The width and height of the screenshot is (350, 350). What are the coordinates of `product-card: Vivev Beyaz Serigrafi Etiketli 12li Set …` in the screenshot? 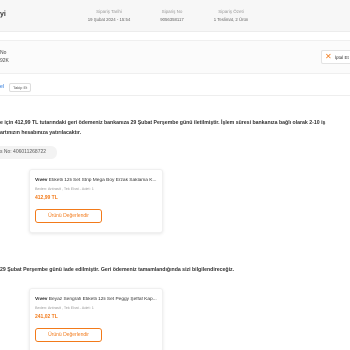 It's located at (96, 319).